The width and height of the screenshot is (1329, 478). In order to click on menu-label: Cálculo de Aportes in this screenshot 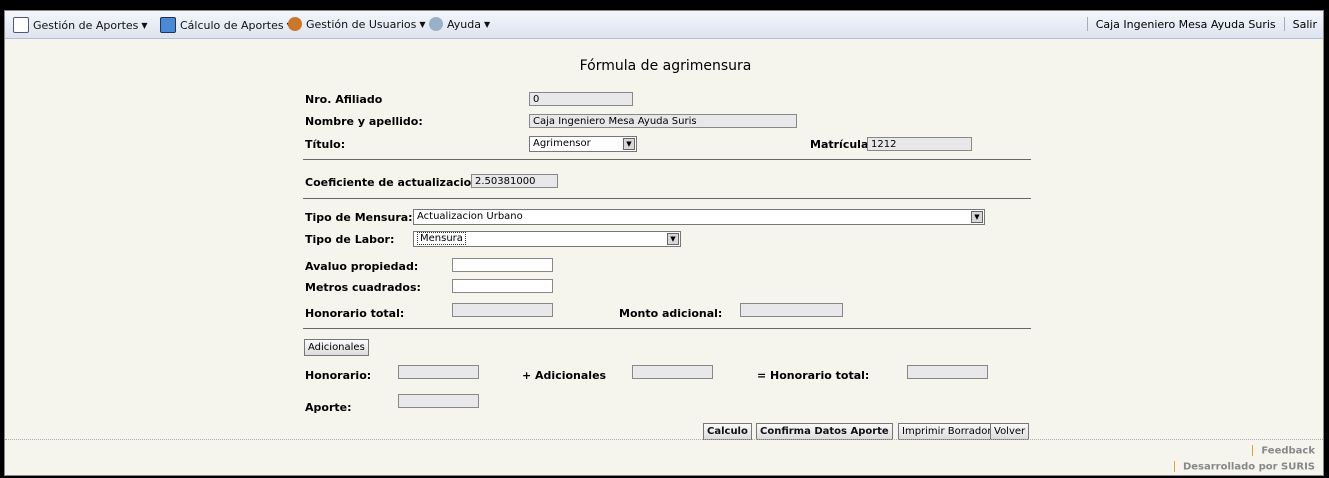, I will do `click(232, 25)`.